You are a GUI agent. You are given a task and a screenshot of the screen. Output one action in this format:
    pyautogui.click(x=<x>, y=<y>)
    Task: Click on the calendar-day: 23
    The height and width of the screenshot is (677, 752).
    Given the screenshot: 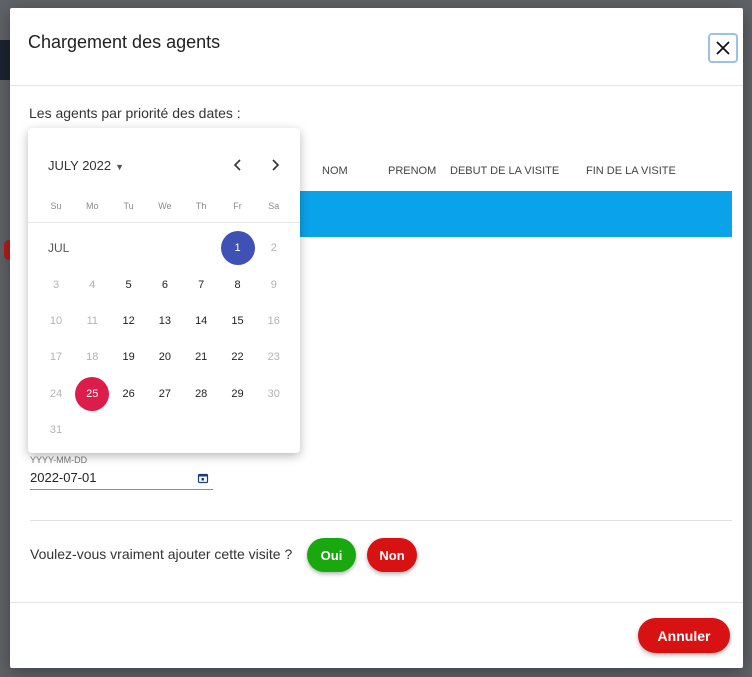 What is the action you would take?
    pyautogui.click(x=274, y=357)
    